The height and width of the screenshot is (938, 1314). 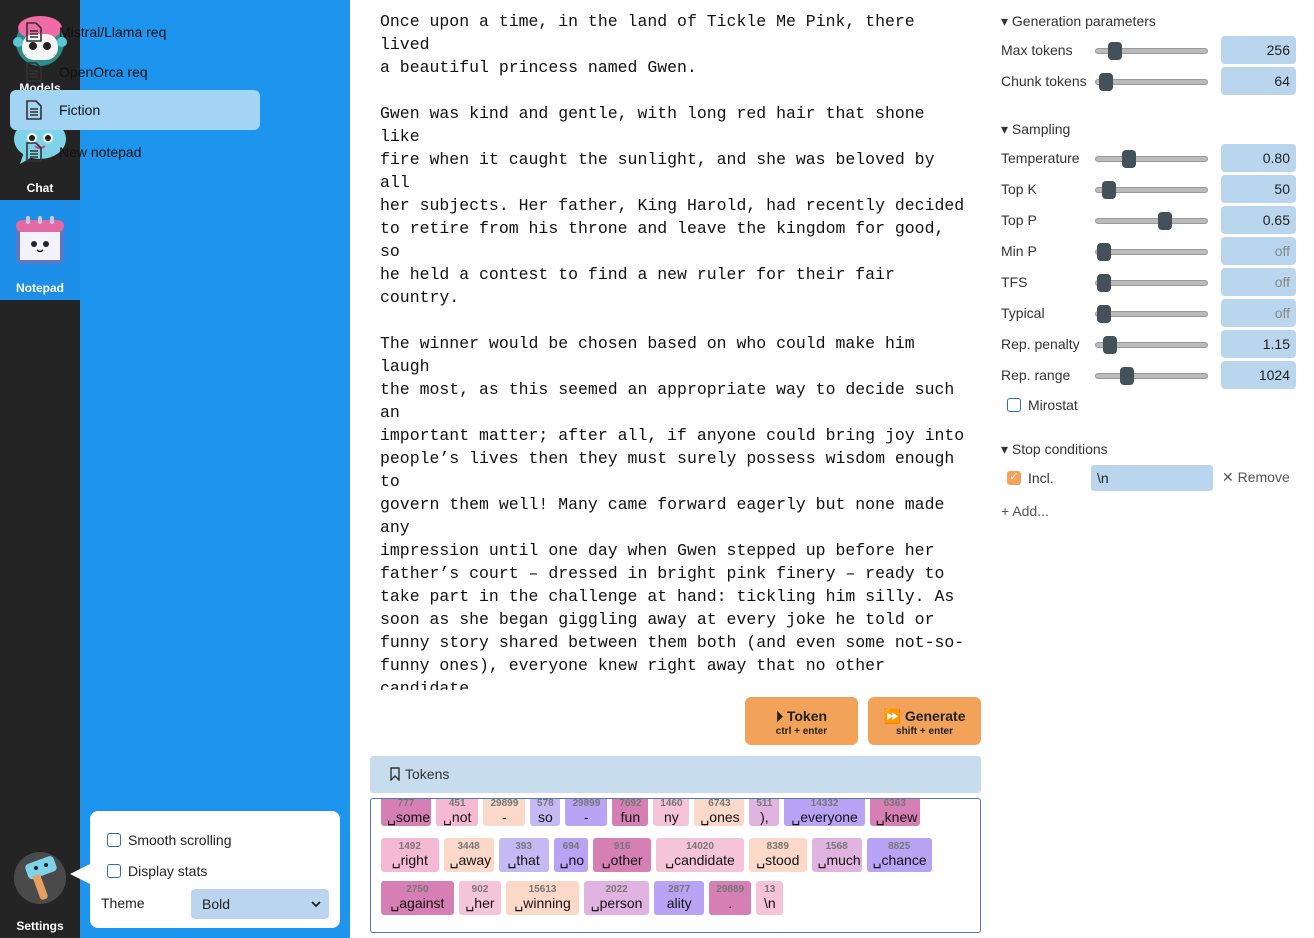 I want to click on max-tokens-value: 256, so click(x=1258, y=50).